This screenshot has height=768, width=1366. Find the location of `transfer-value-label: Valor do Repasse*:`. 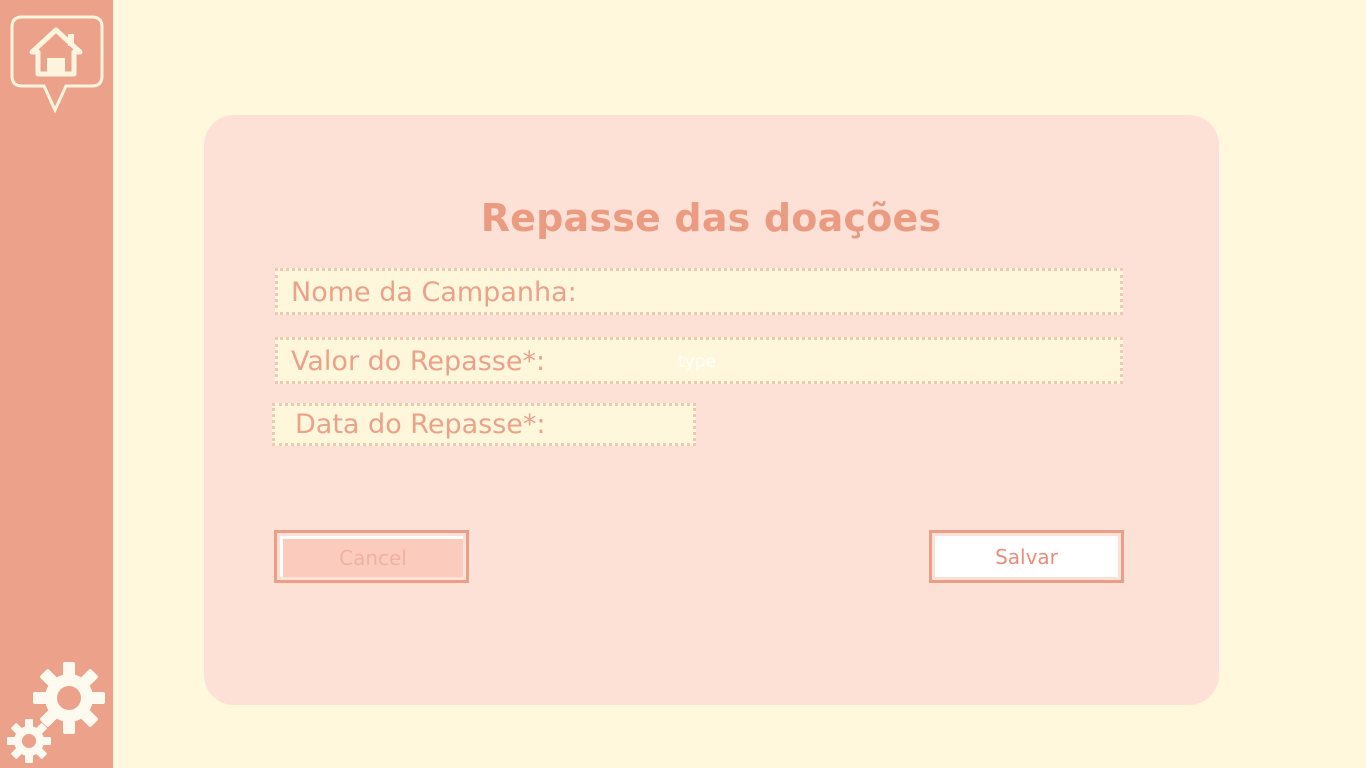

transfer-value-label: Valor do Repasse*: is located at coordinates (418, 361).